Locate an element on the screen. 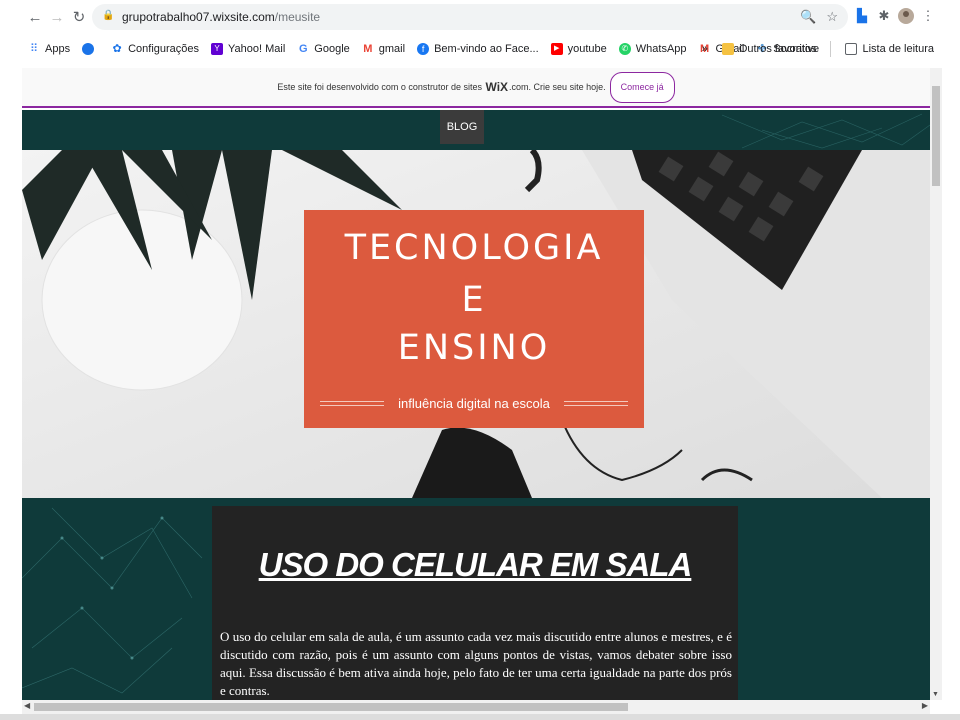 The height and width of the screenshot is (720, 960). window-bottom-edge is located at coordinates (480, 717).